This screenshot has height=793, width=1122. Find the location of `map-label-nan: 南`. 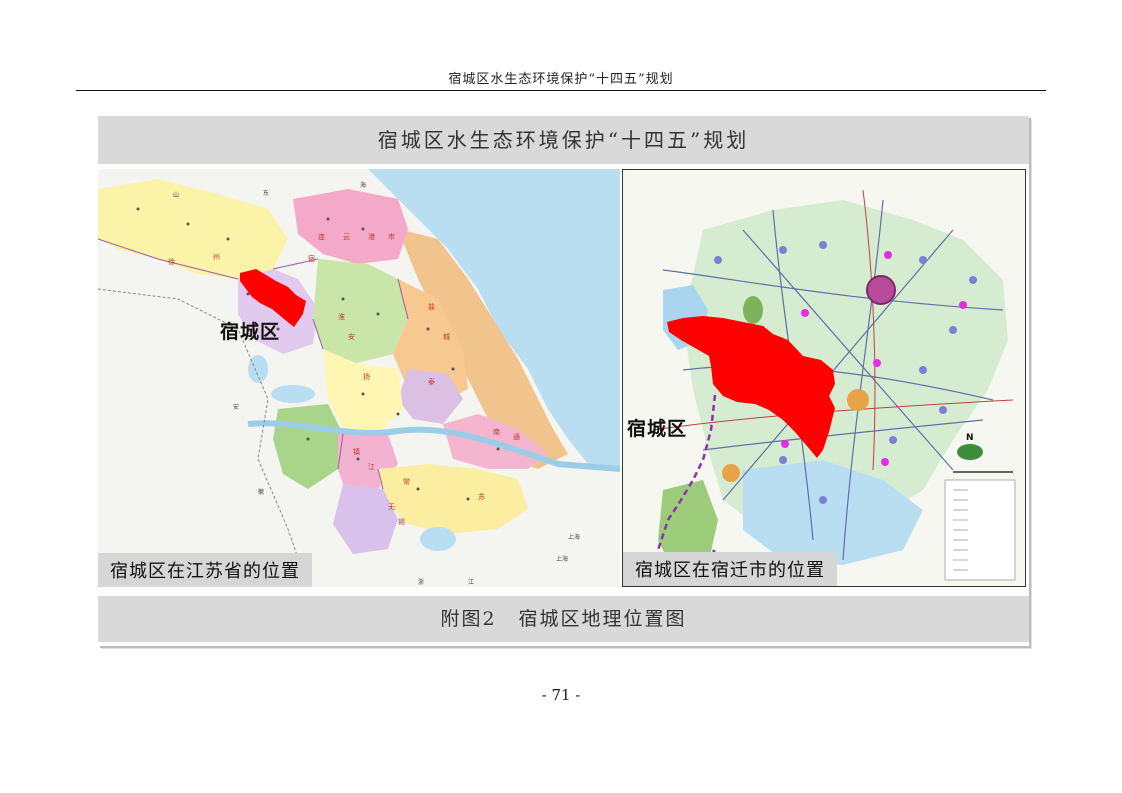

map-label-nan: 南 is located at coordinates (496, 431).